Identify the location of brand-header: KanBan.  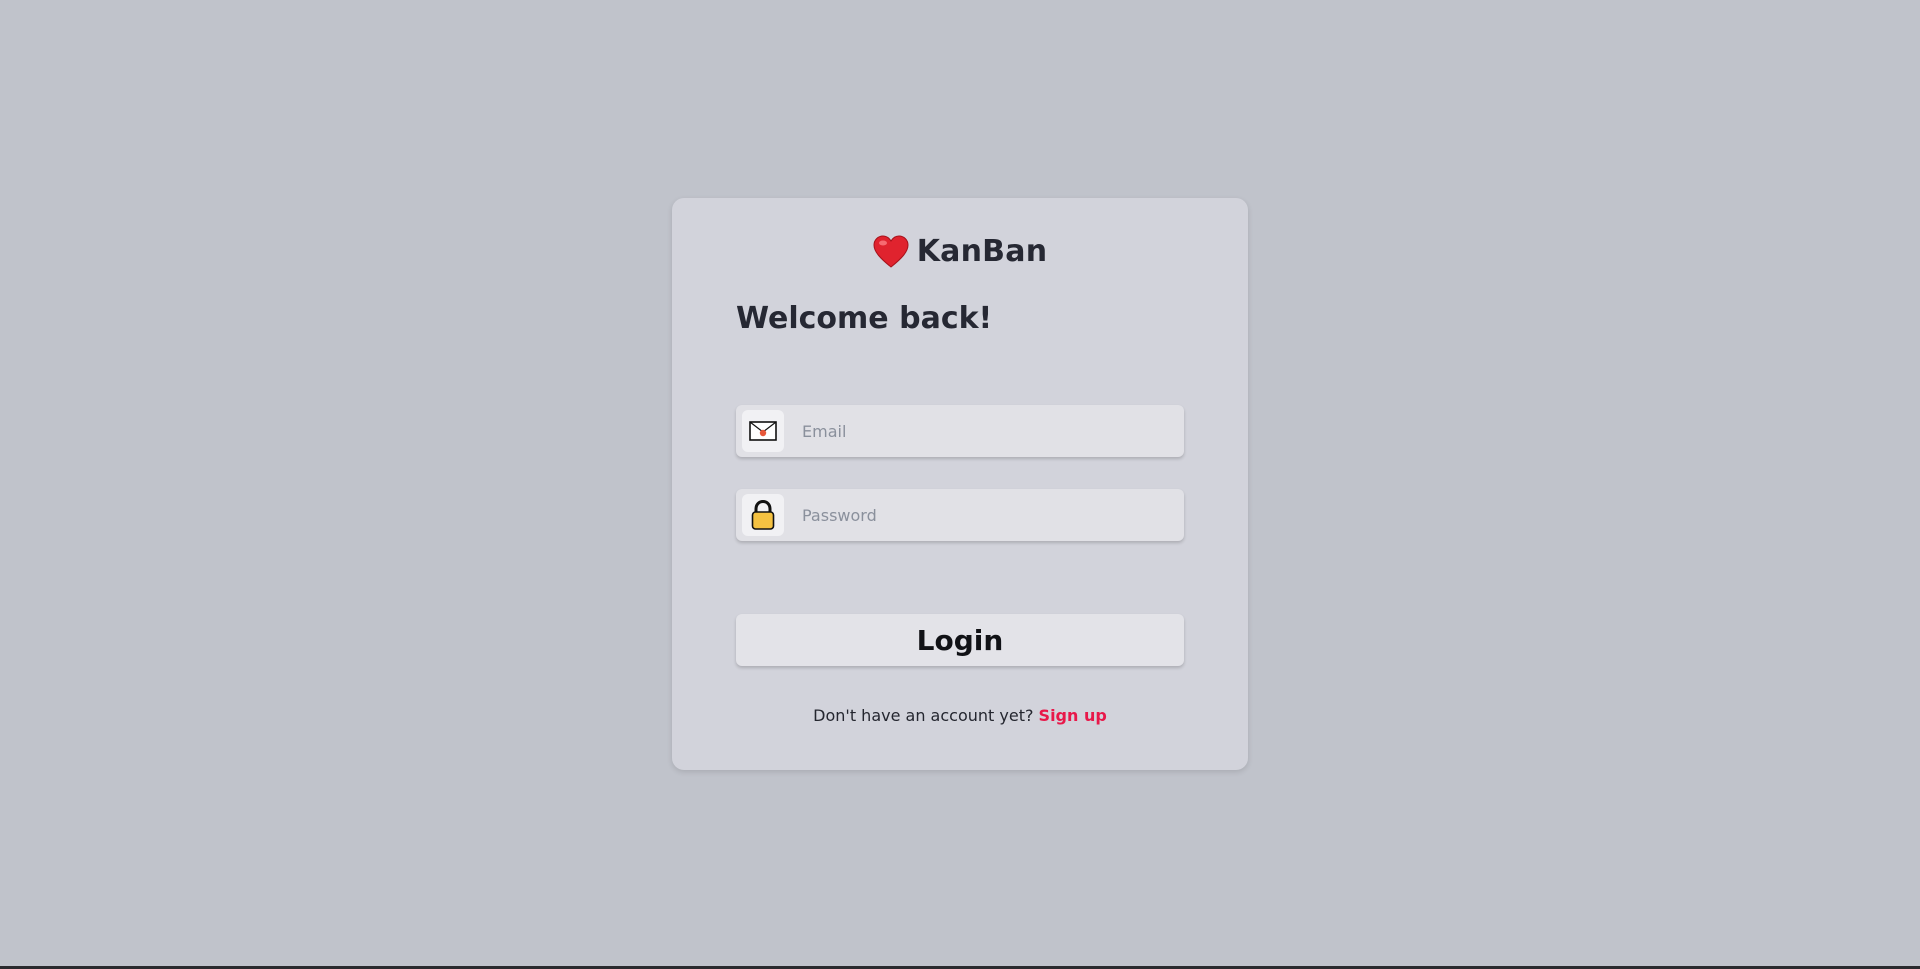
(960, 251).